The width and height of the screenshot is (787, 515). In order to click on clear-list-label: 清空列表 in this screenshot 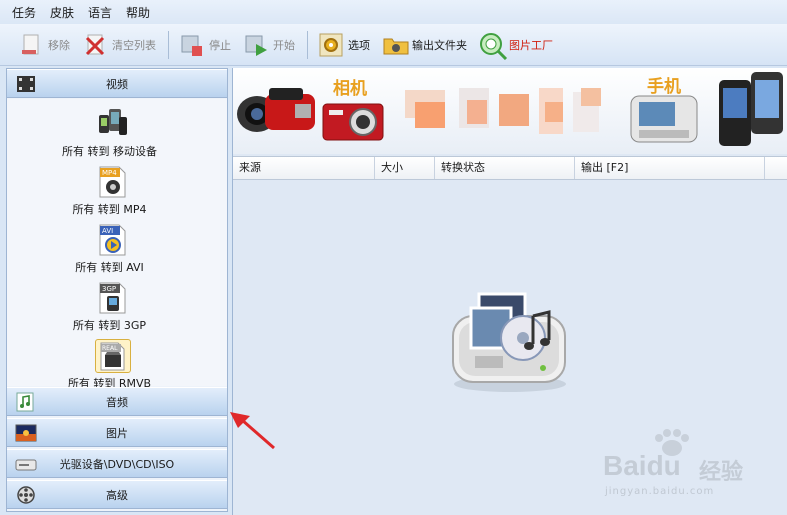, I will do `click(134, 45)`.